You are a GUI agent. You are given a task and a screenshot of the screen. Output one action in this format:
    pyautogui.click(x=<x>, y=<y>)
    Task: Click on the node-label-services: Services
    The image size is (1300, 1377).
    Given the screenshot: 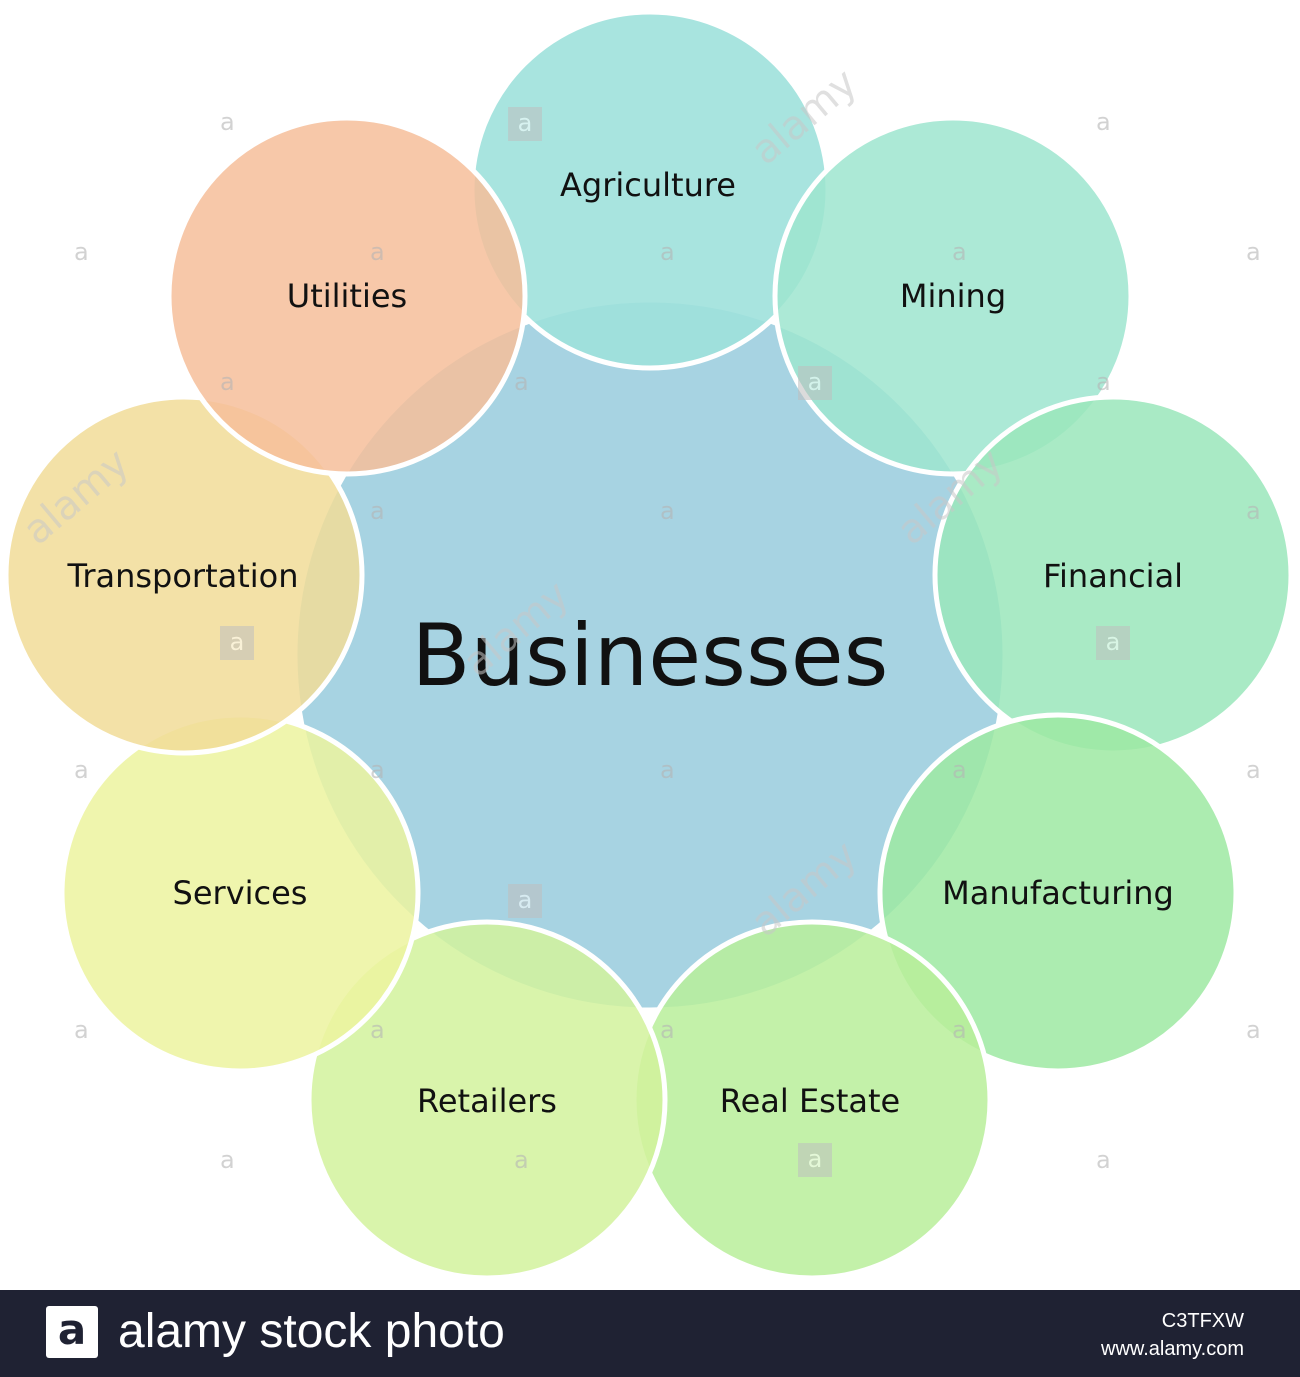 What is the action you would take?
    pyautogui.click(x=240, y=893)
    